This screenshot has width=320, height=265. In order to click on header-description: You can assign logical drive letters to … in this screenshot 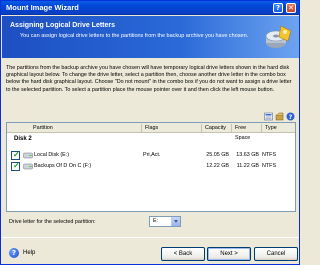, I will do `click(134, 36)`.